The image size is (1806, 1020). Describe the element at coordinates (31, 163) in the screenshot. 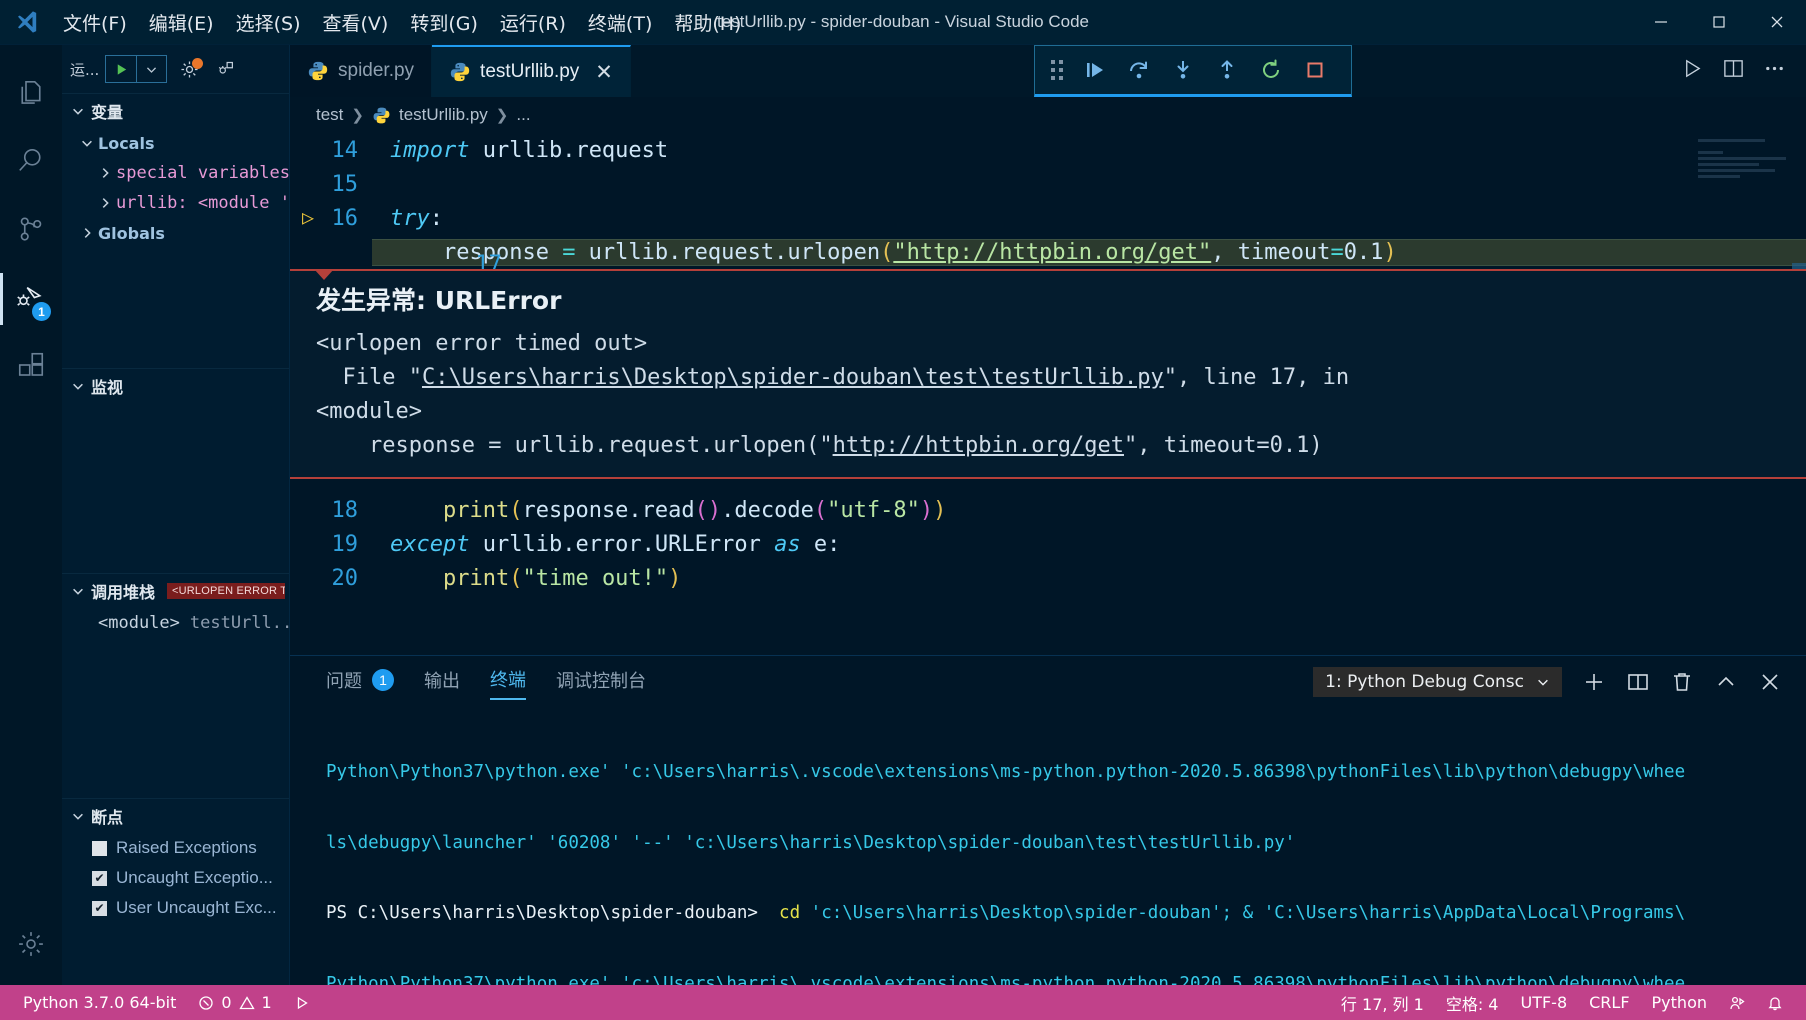

I see `activity-search` at that location.